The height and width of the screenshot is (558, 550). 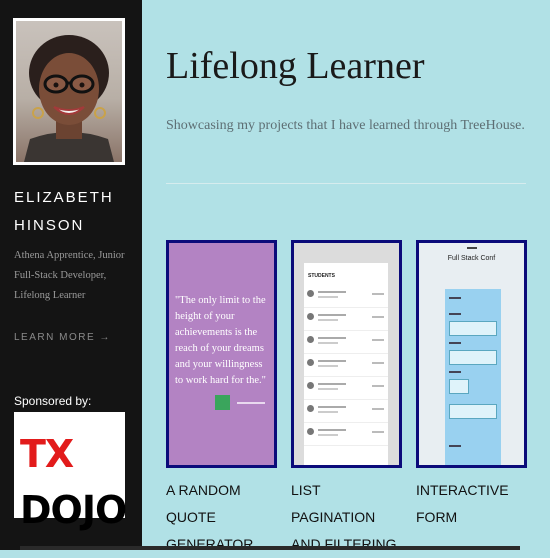 I want to click on quote-source-line, so click(x=251, y=403).